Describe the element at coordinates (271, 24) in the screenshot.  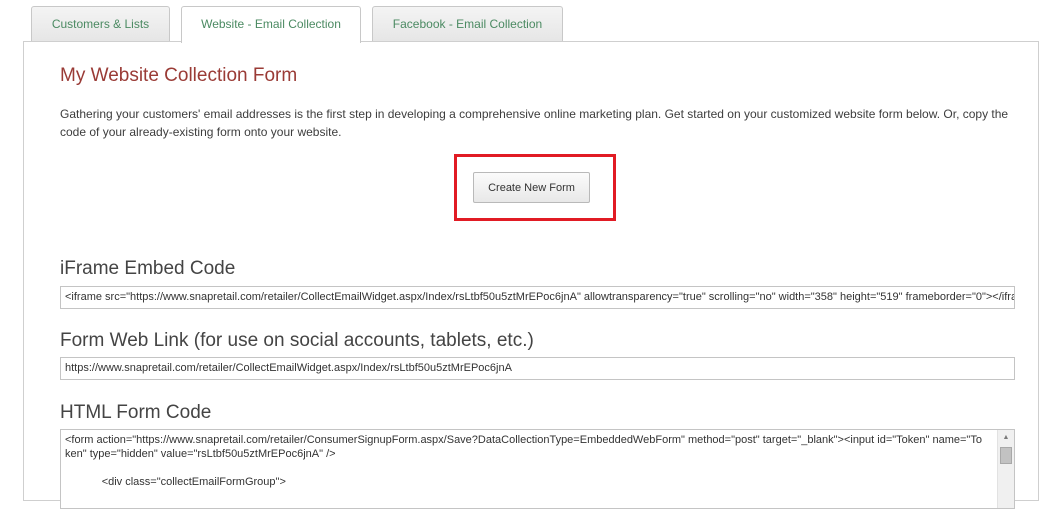
I see `tab-website-email-collection: Website - Email Collection` at that location.